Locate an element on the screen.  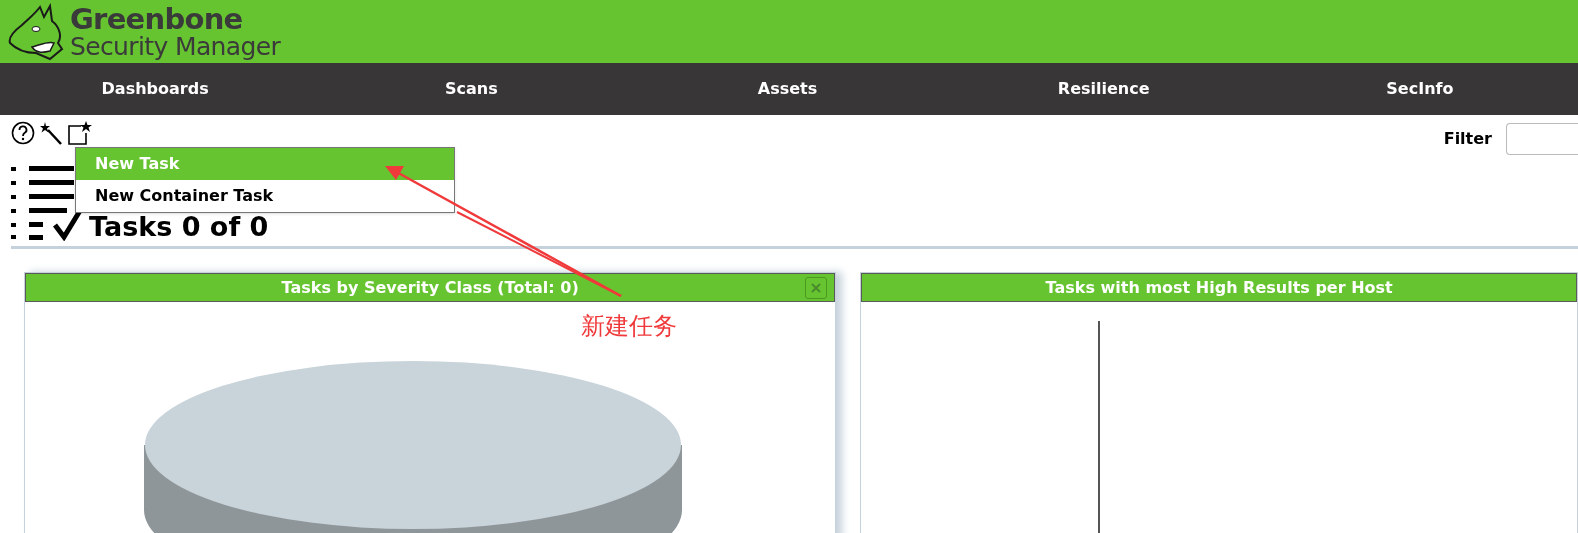
nav-item: Resilience is located at coordinates (1103, 89).